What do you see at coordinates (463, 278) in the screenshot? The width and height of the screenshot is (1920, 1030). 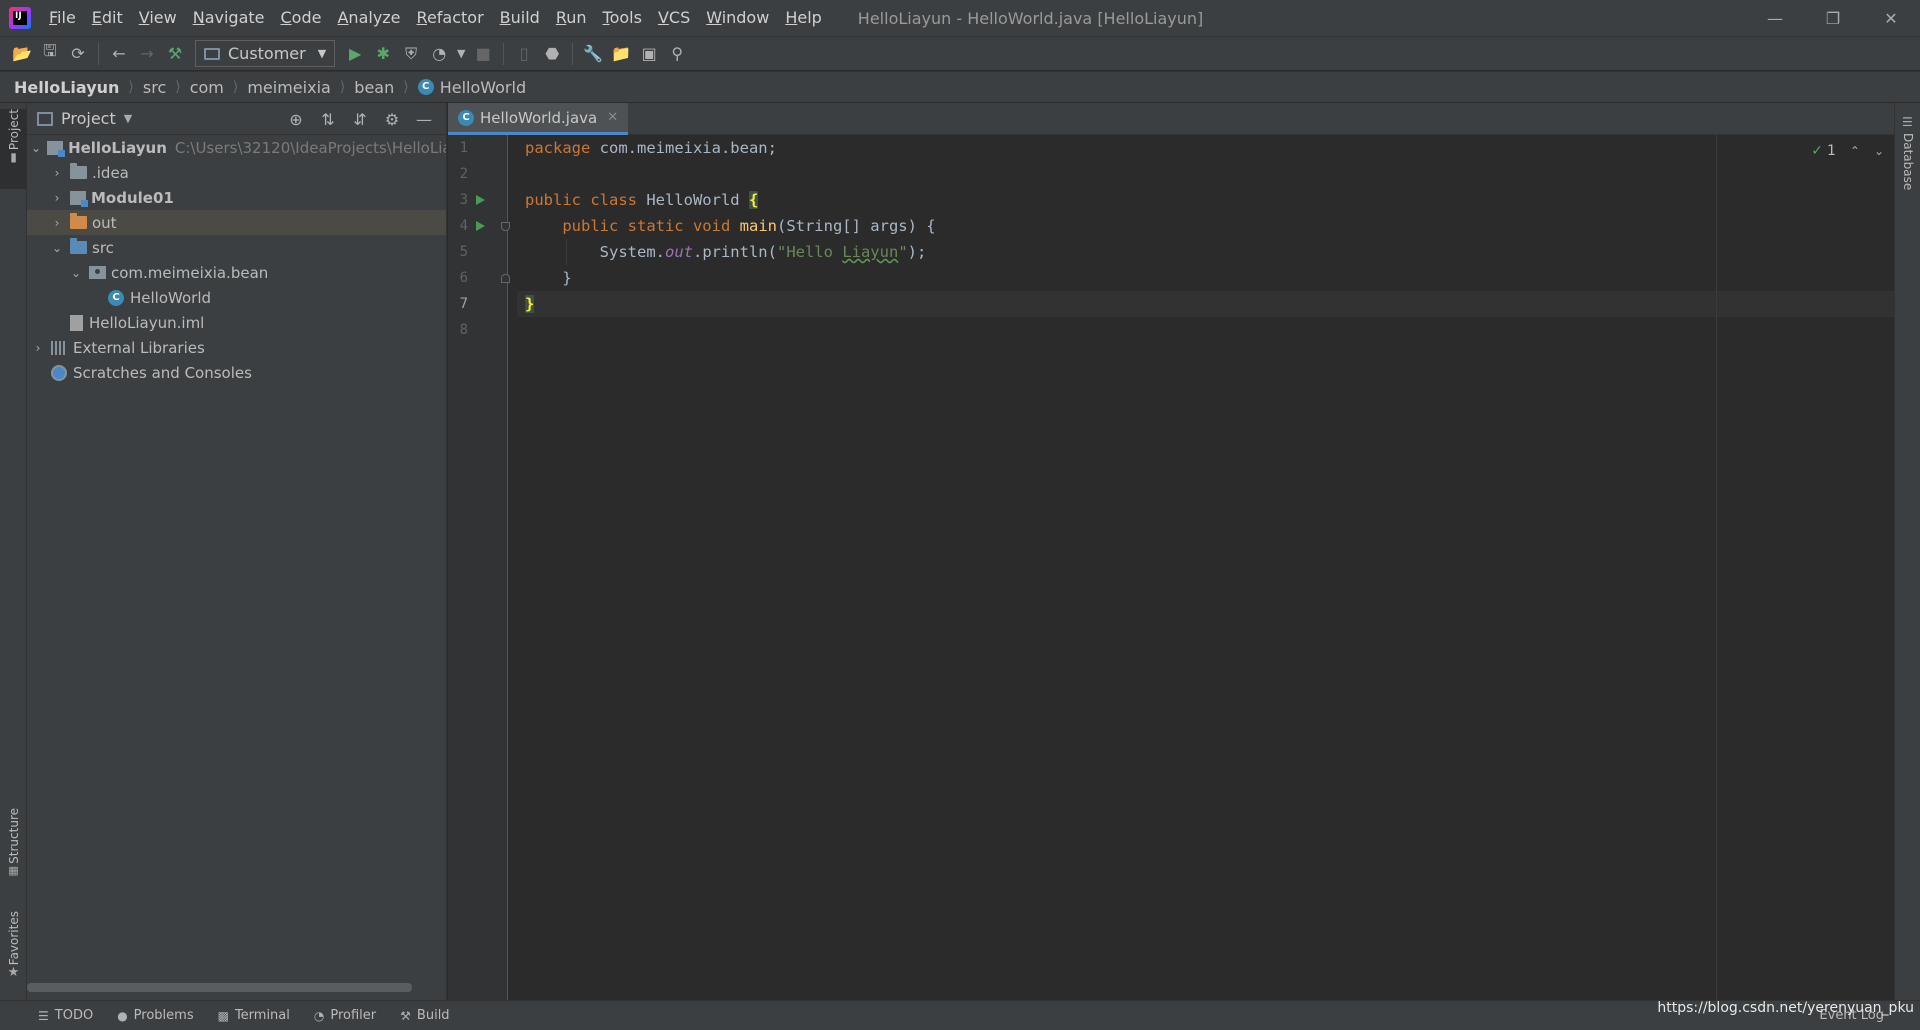 I see `line-number: 6` at bounding box center [463, 278].